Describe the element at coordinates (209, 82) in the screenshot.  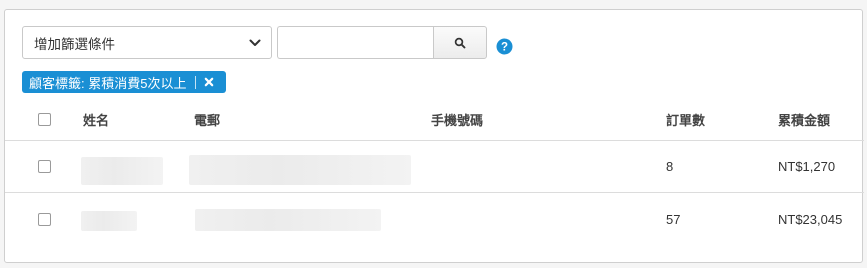
I see `close-icon` at that location.